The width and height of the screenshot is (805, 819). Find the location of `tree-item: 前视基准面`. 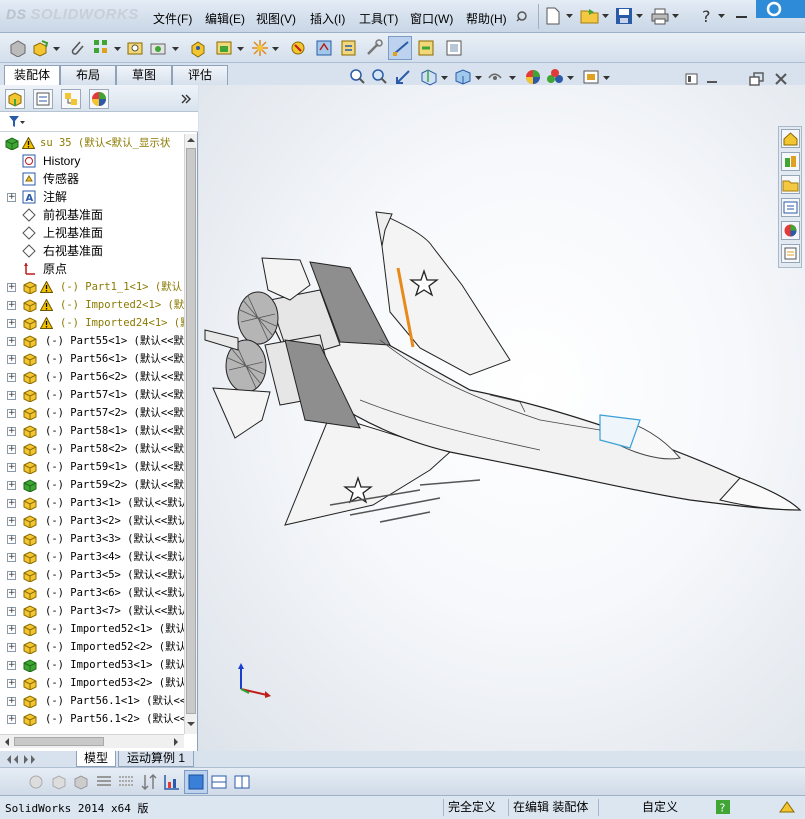

tree-item: 前视基准面 is located at coordinates (92, 215).